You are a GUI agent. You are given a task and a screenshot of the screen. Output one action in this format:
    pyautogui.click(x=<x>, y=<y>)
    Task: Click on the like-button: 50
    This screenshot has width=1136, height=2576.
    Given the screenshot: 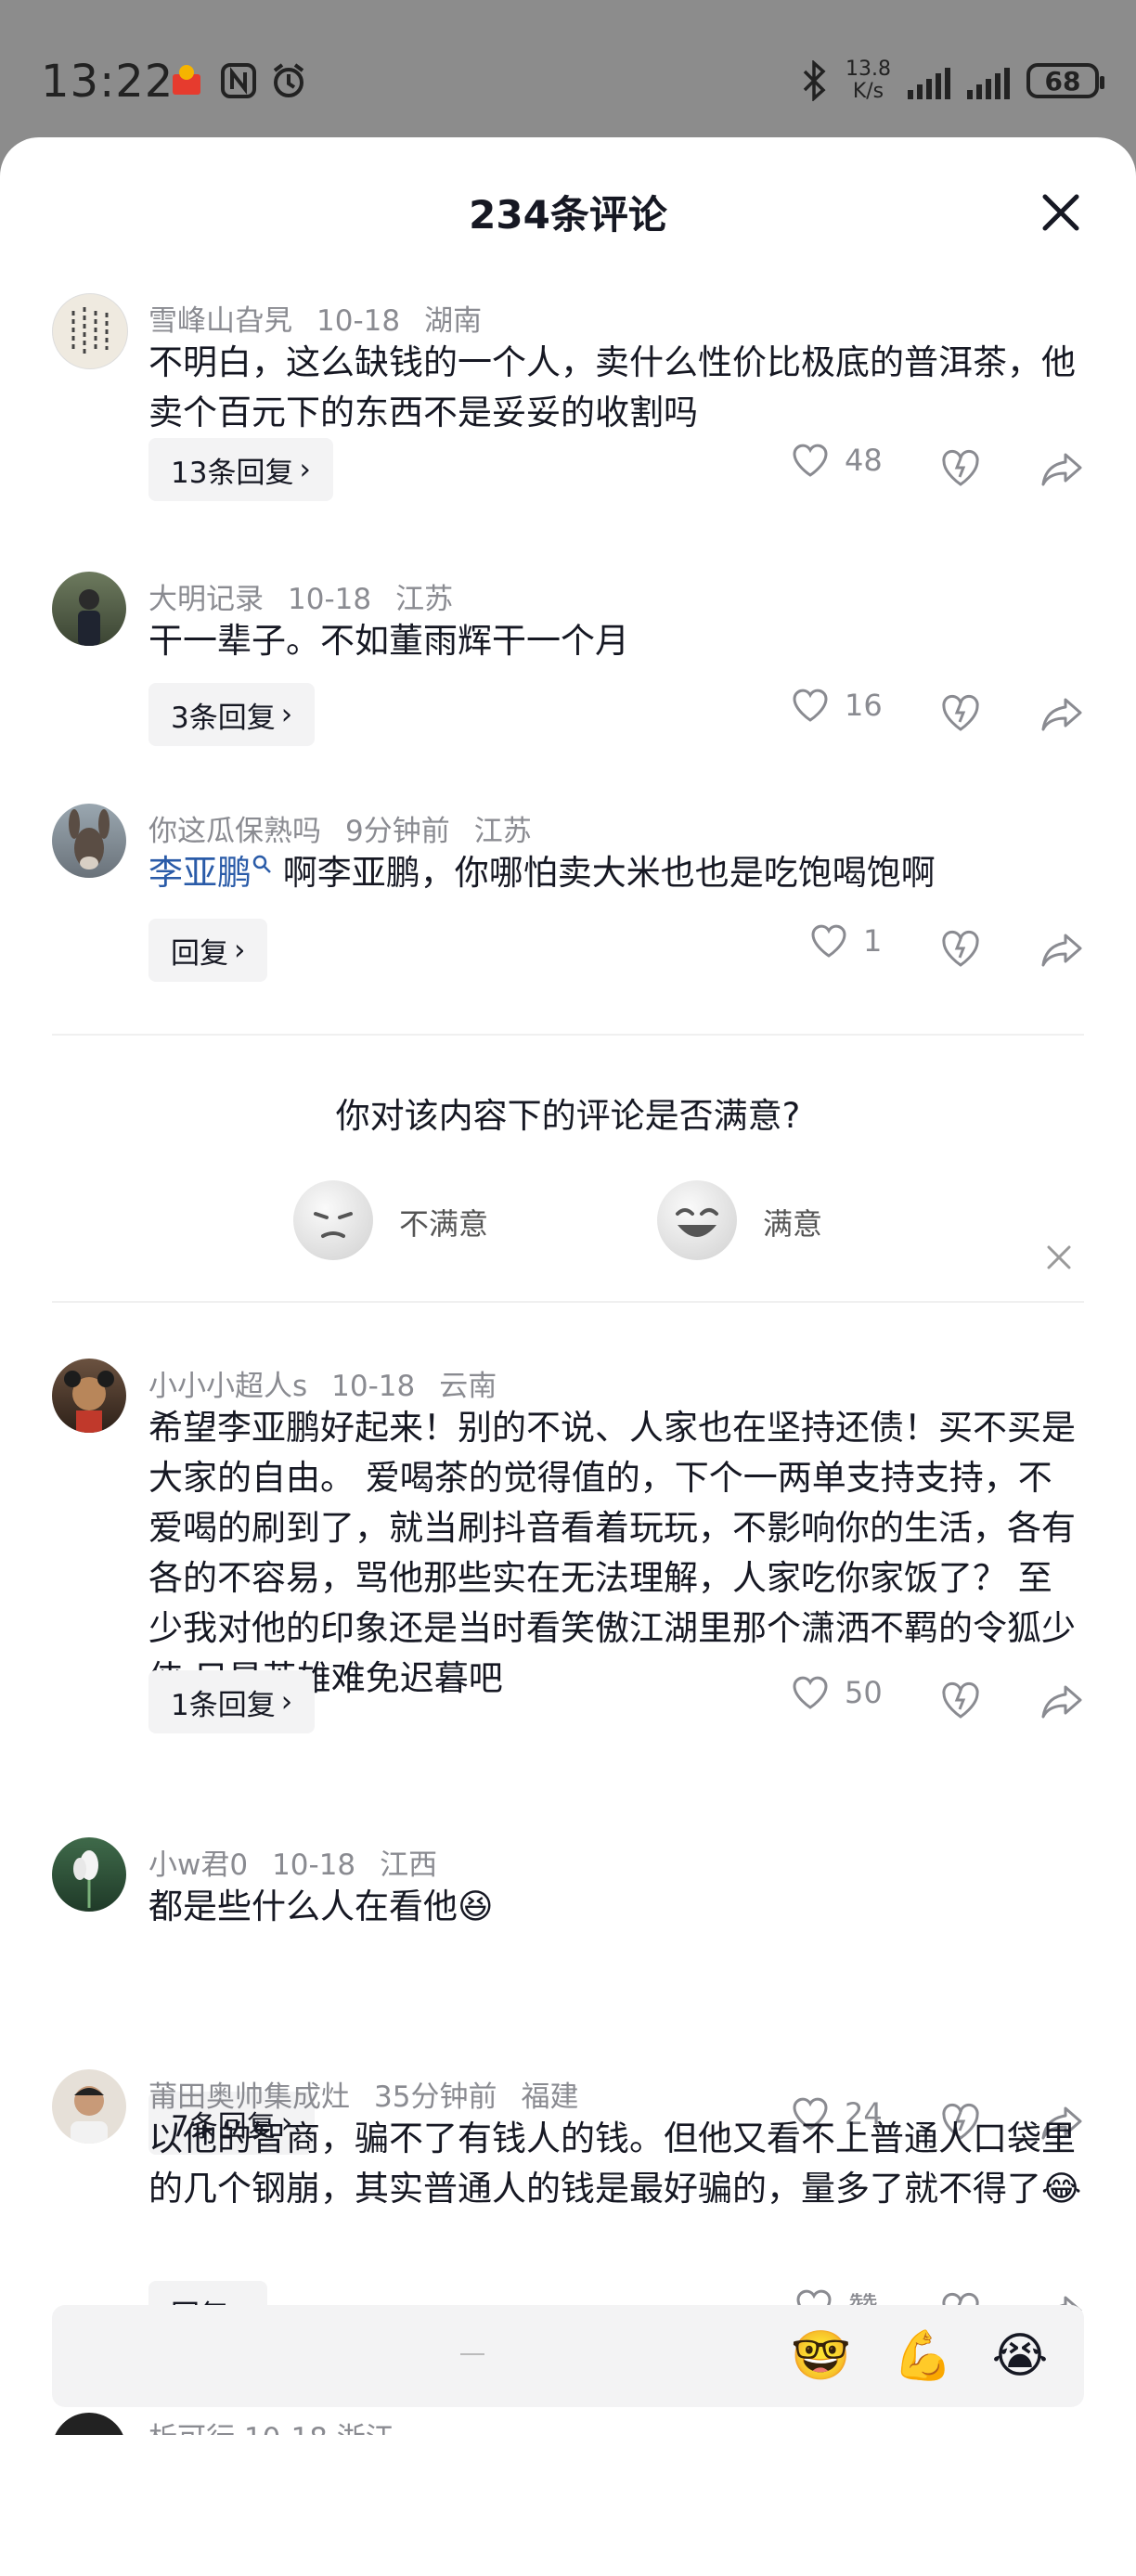 What is the action you would take?
    pyautogui.click(x=837, y=1692)
    